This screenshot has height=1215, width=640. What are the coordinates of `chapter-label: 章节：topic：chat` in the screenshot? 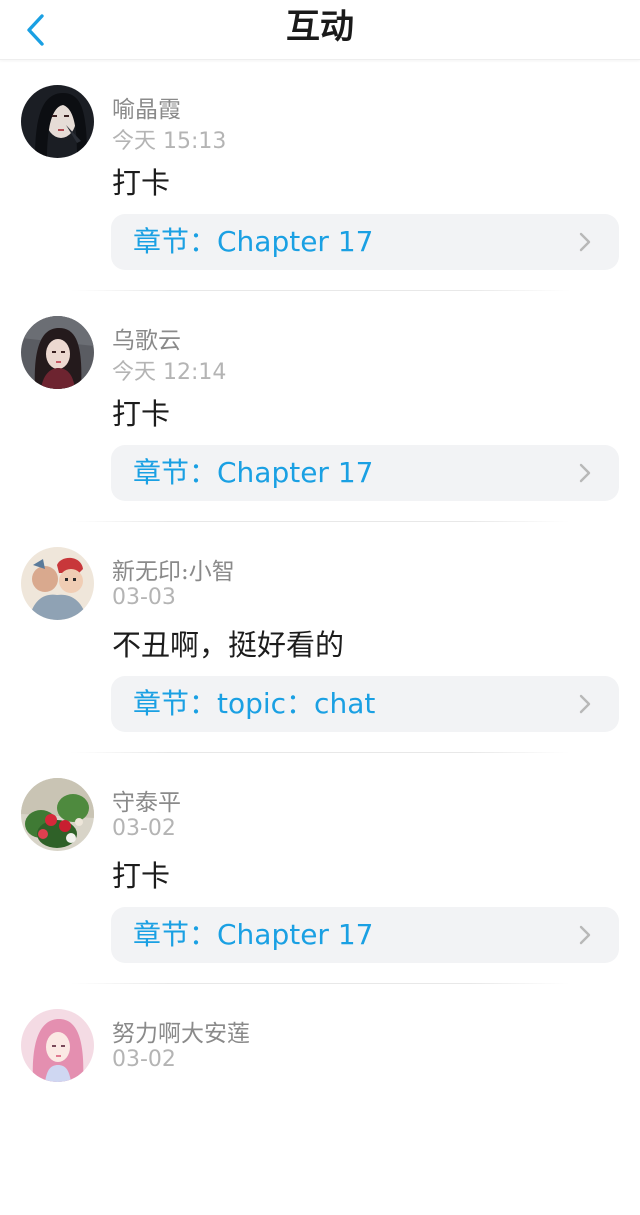 It's located at (254, 703).